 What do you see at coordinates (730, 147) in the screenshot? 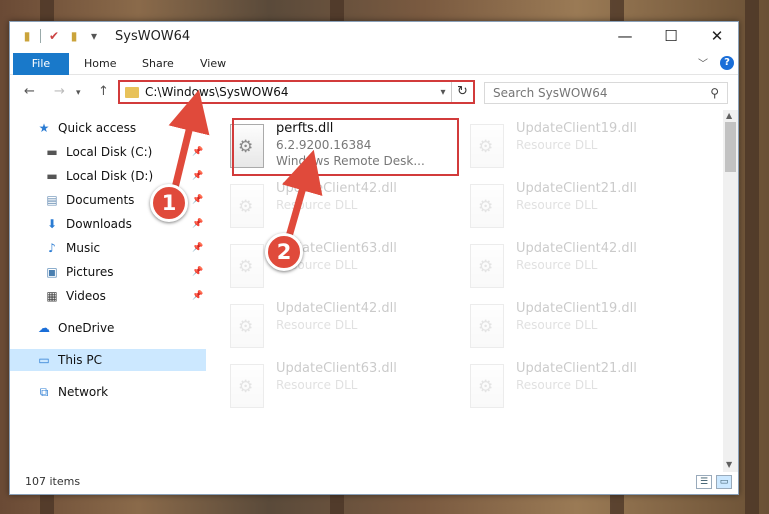
I see `scrollbar-thumb` at bounding box center [730, 147].